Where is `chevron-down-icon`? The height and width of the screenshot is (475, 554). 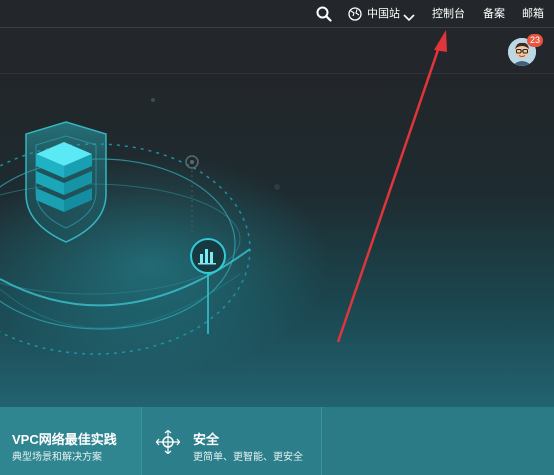
chevron-down-icon is located at coordinates (409, 18).